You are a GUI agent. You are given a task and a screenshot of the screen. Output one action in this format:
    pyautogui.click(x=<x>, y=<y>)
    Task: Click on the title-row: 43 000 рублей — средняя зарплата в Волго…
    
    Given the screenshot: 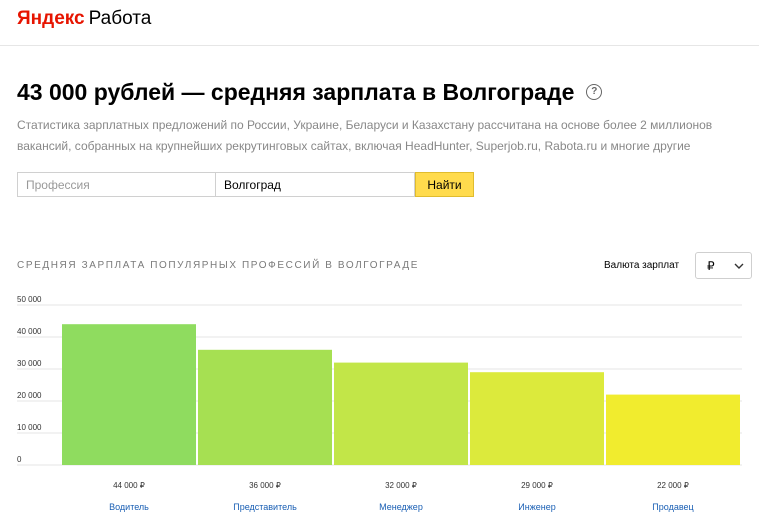 What is the action you would take?
    pyautogui.click(x=310, y=92)
    